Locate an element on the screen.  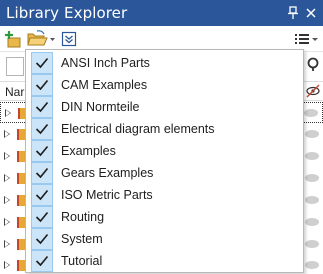
menu-item-routing: Routing is located at coordinates (165, 217).